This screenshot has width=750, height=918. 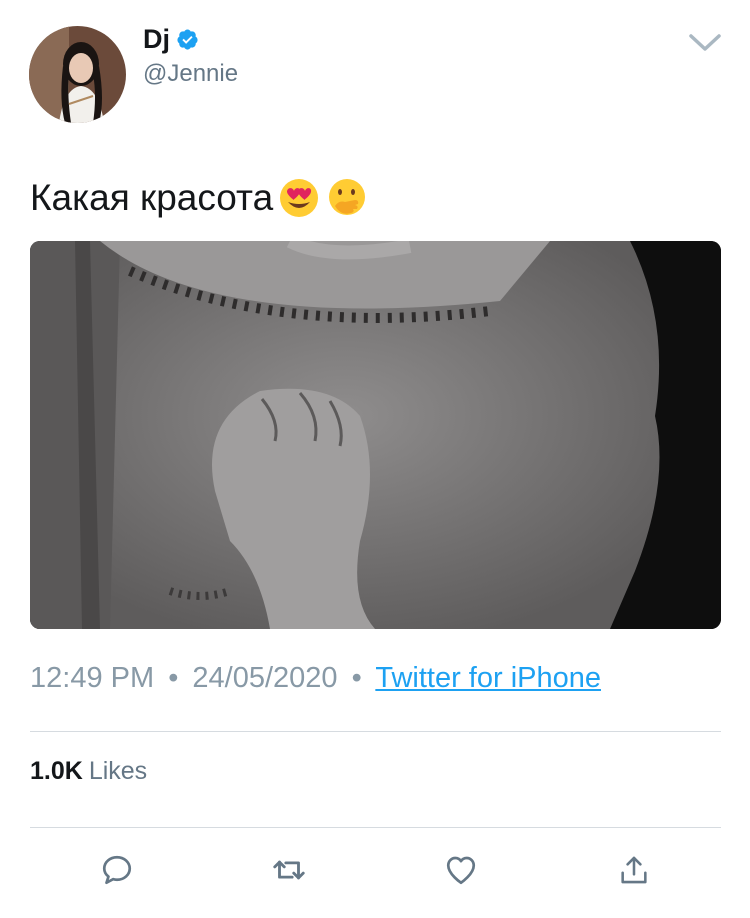 I want to click on retweet-button, so click(x=289, y=870).